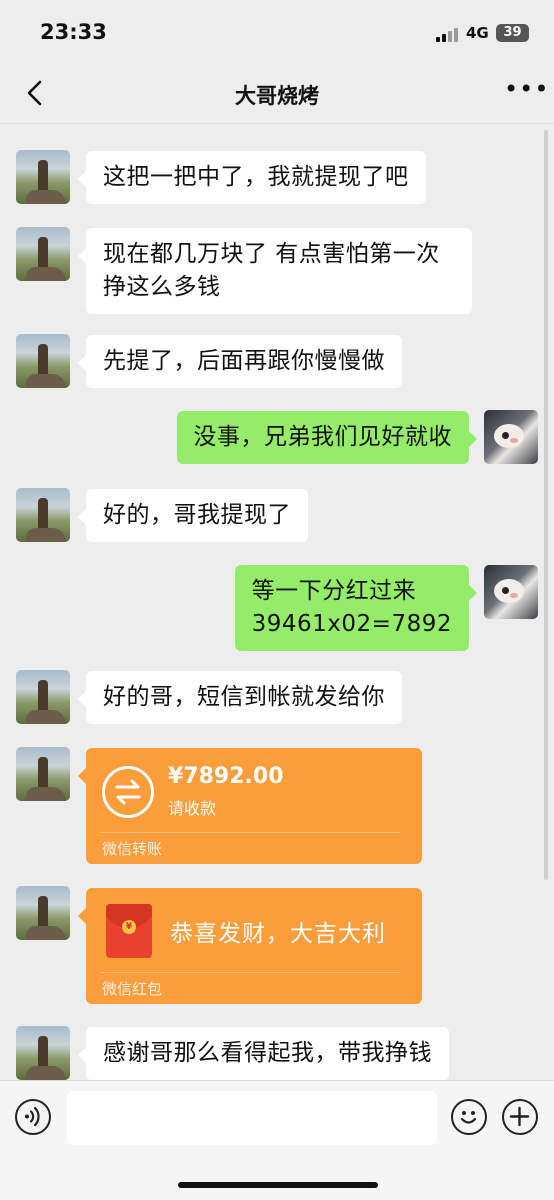 The image size is (554, 1200). I want to click on message-input, so click(252, 1118).